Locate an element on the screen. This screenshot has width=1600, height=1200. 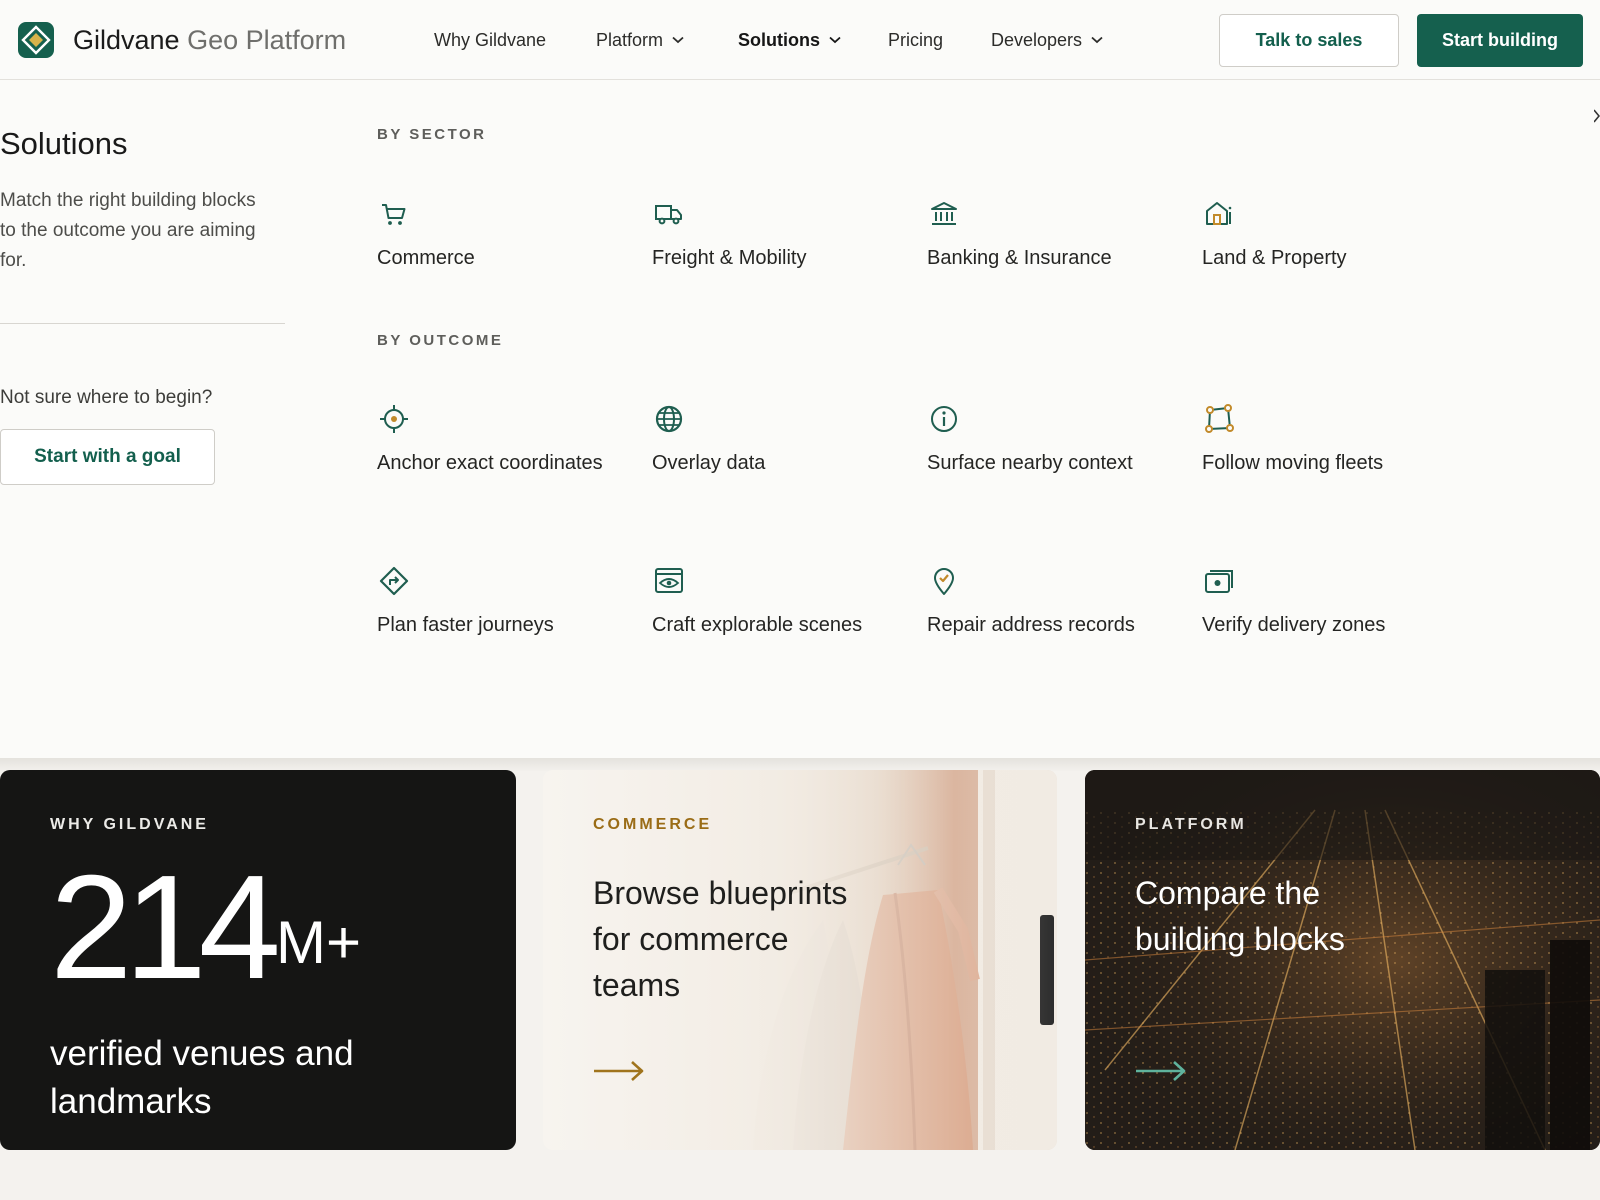
sector-label: Freight & Mobility is located at coordinates (729, 258).